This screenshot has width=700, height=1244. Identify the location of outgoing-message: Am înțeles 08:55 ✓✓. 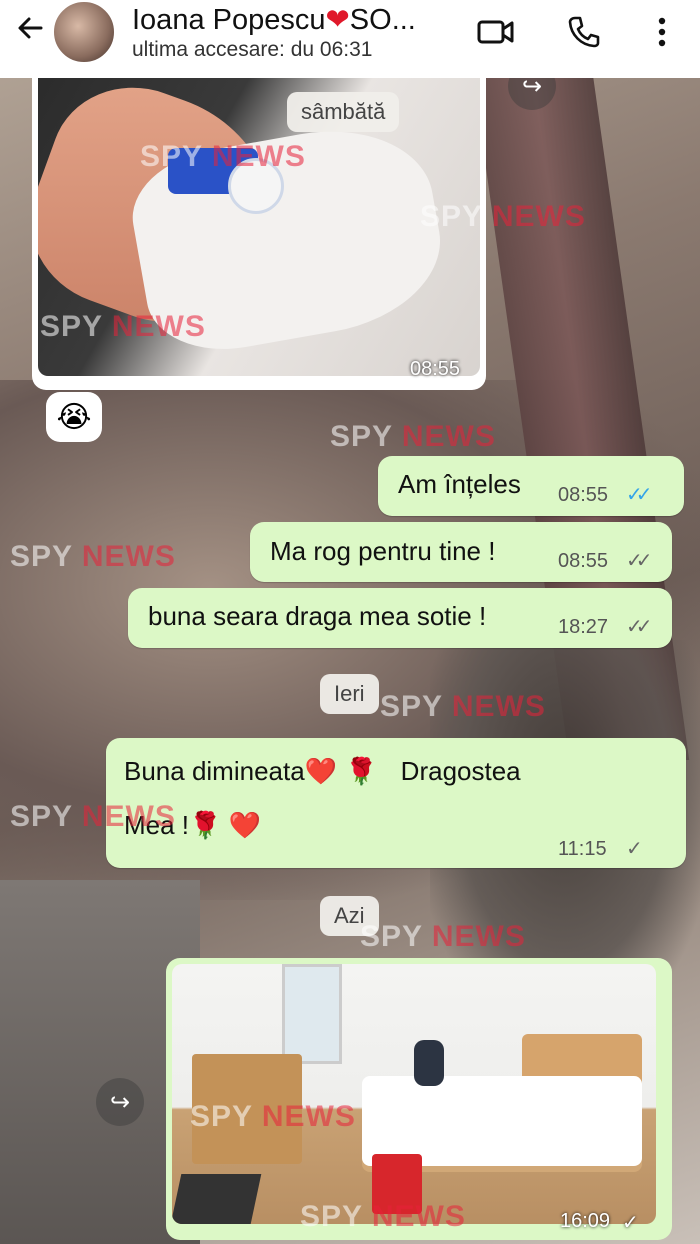
(531, 486).